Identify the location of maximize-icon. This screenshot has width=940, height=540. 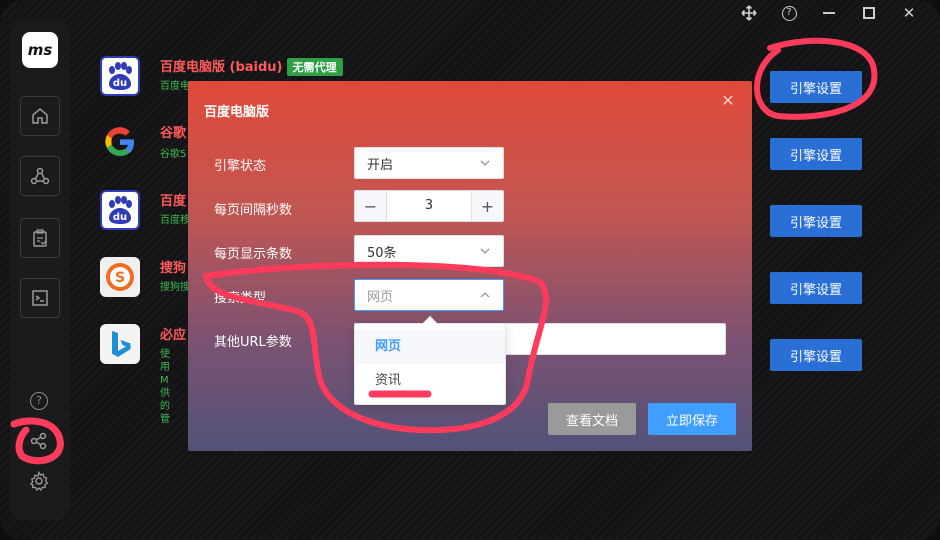
(869, 13).